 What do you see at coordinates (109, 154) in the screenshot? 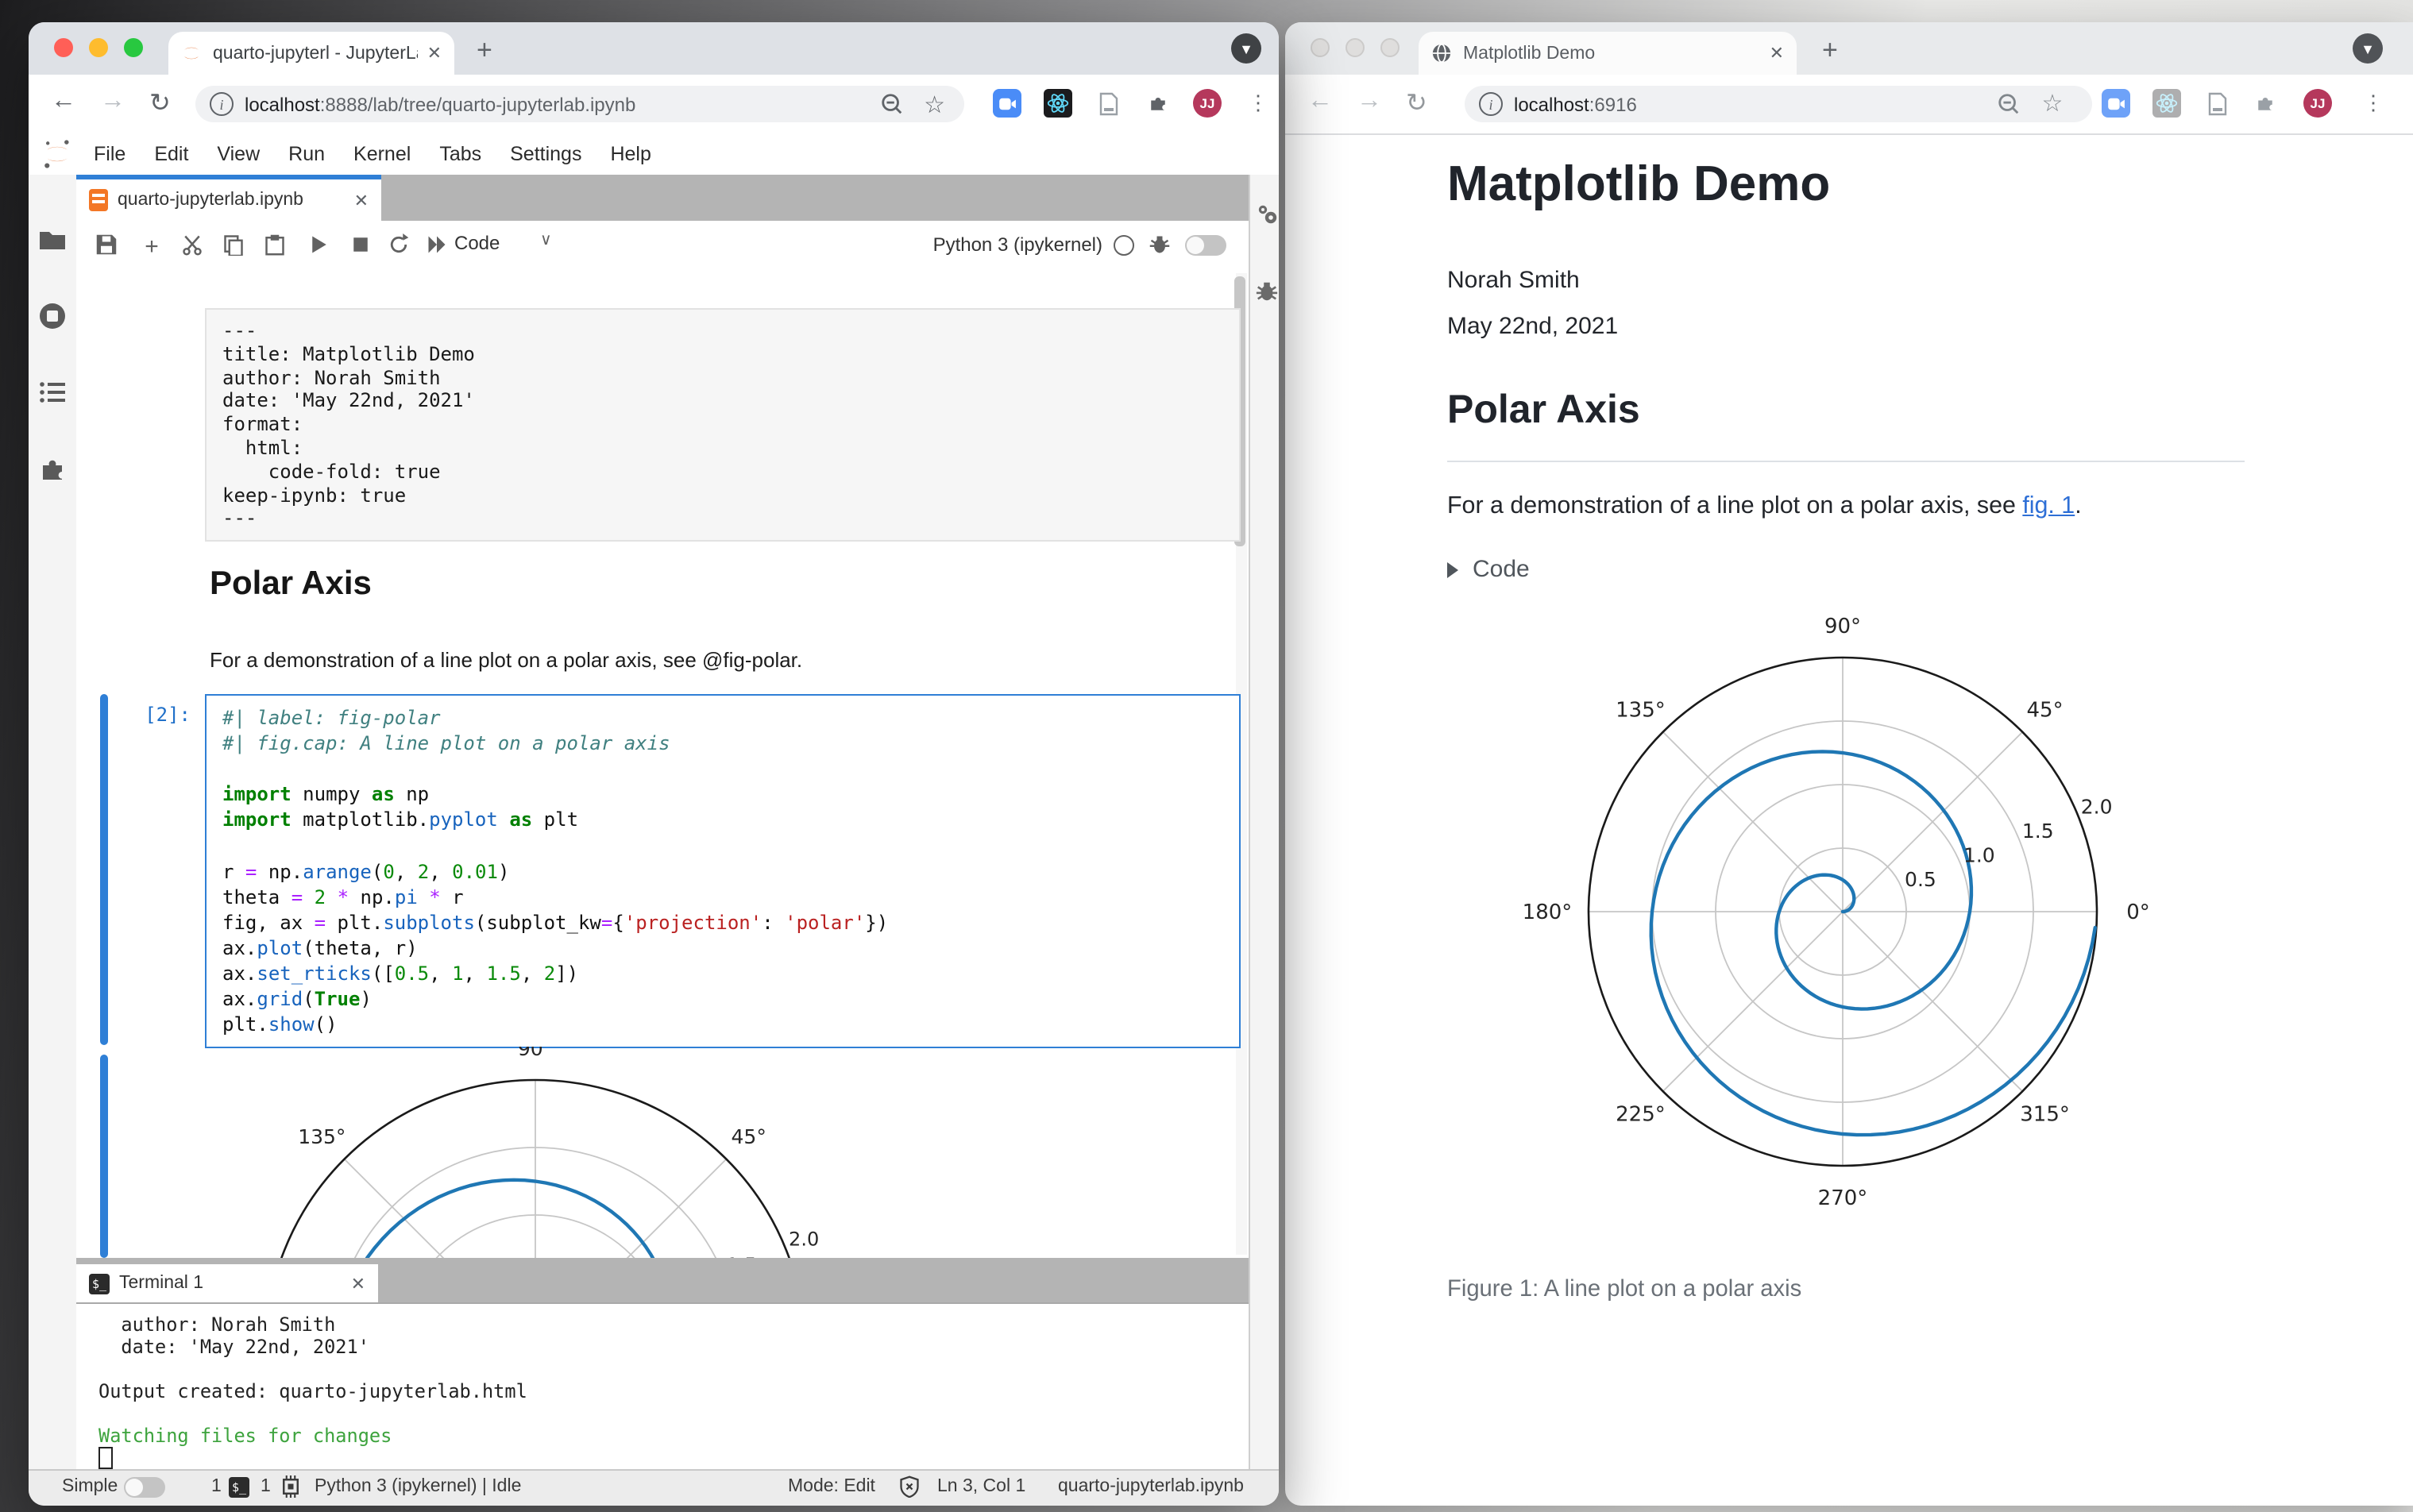
I see `menu-file: File` at bounding box center [109, 154].